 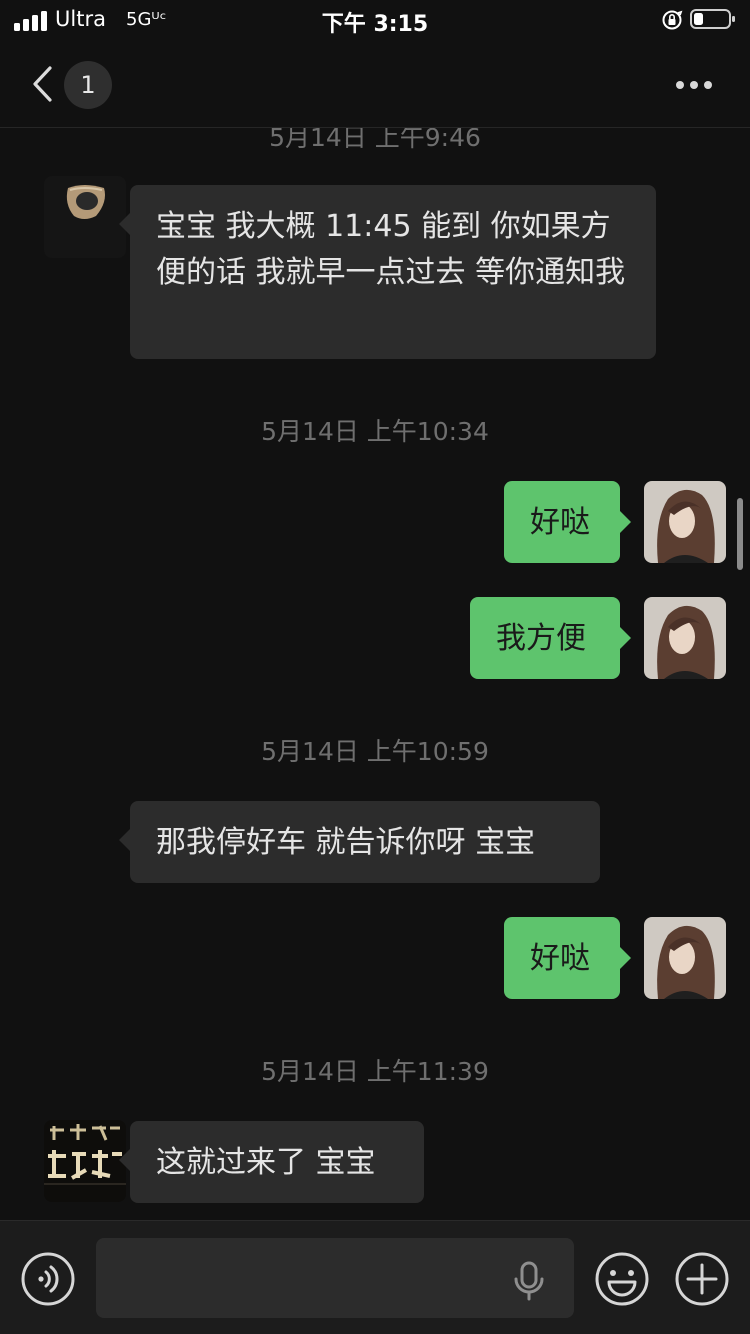 What do you see at coordinates (529, 1281) in the screenshot?
I see `mic-icon` at bounding box center [529, 1281].